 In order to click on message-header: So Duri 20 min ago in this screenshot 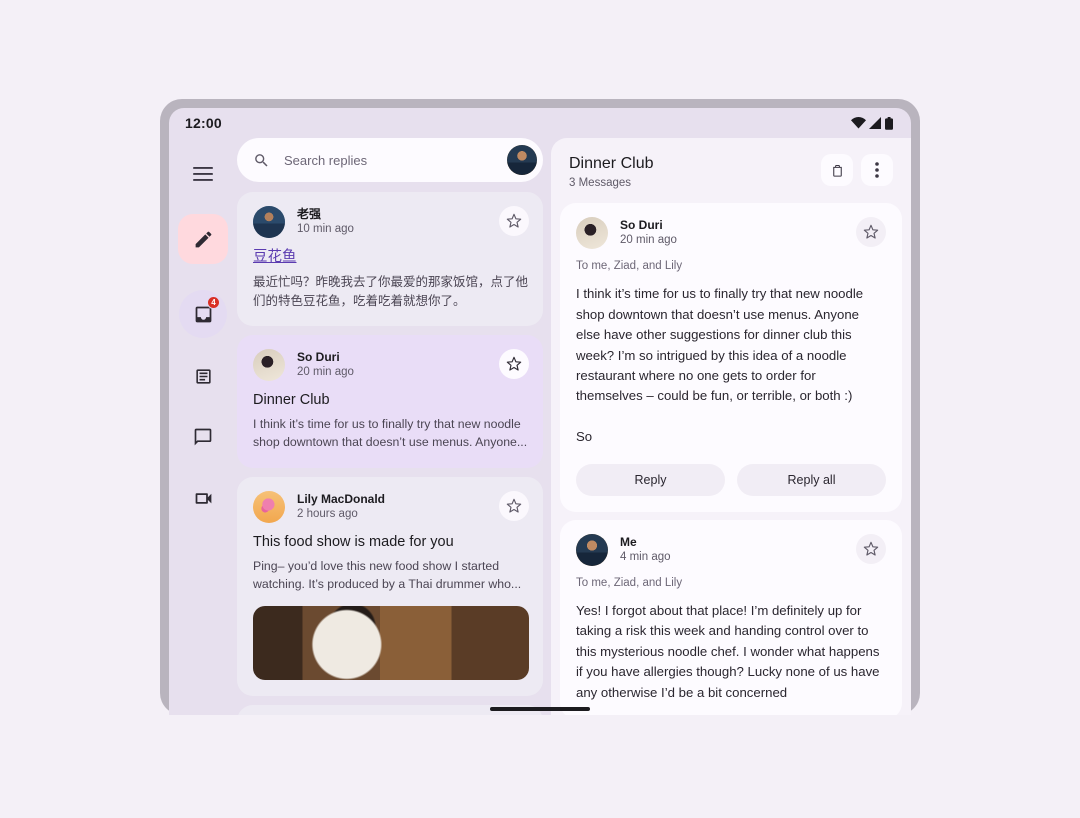, I will do `click(731, 233)`.